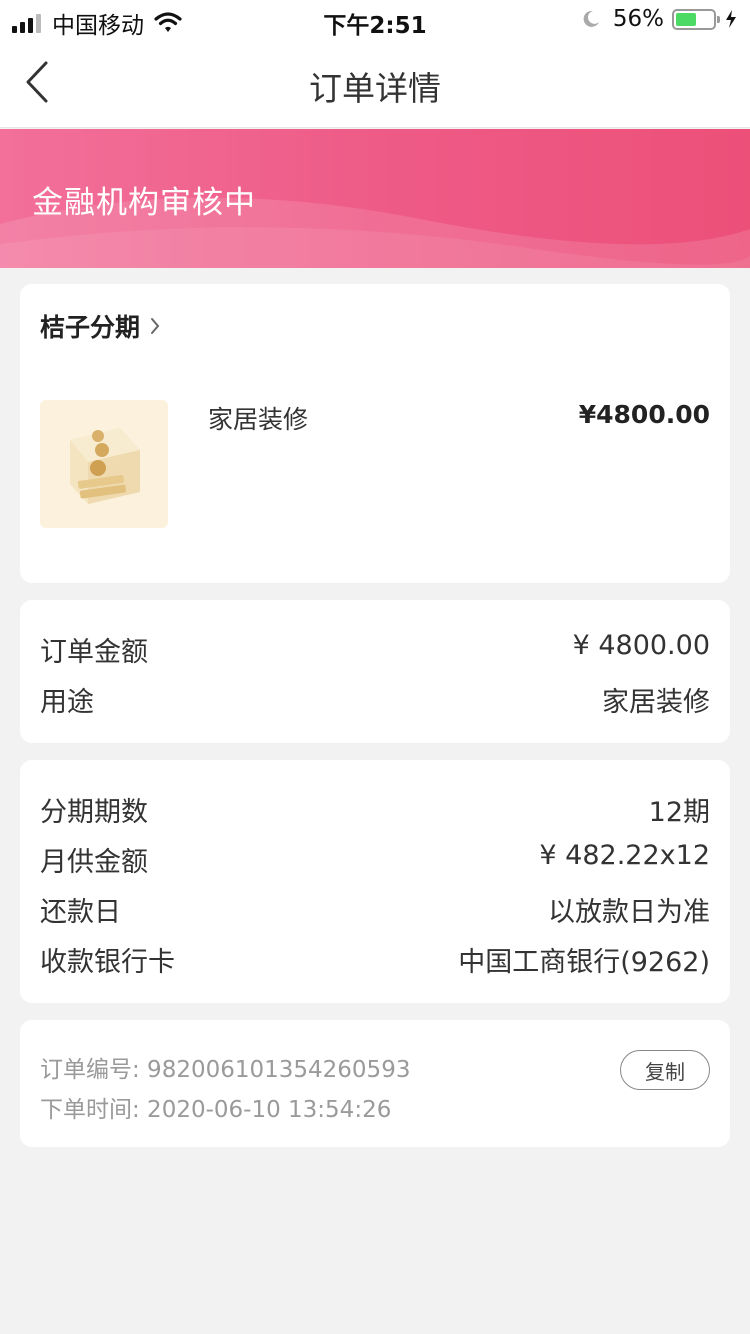  What do you see at coordinates (375, 810) in the screenshot?
I see `info-row-periods: 分期期数 12期` at bounding box center [375, 810].